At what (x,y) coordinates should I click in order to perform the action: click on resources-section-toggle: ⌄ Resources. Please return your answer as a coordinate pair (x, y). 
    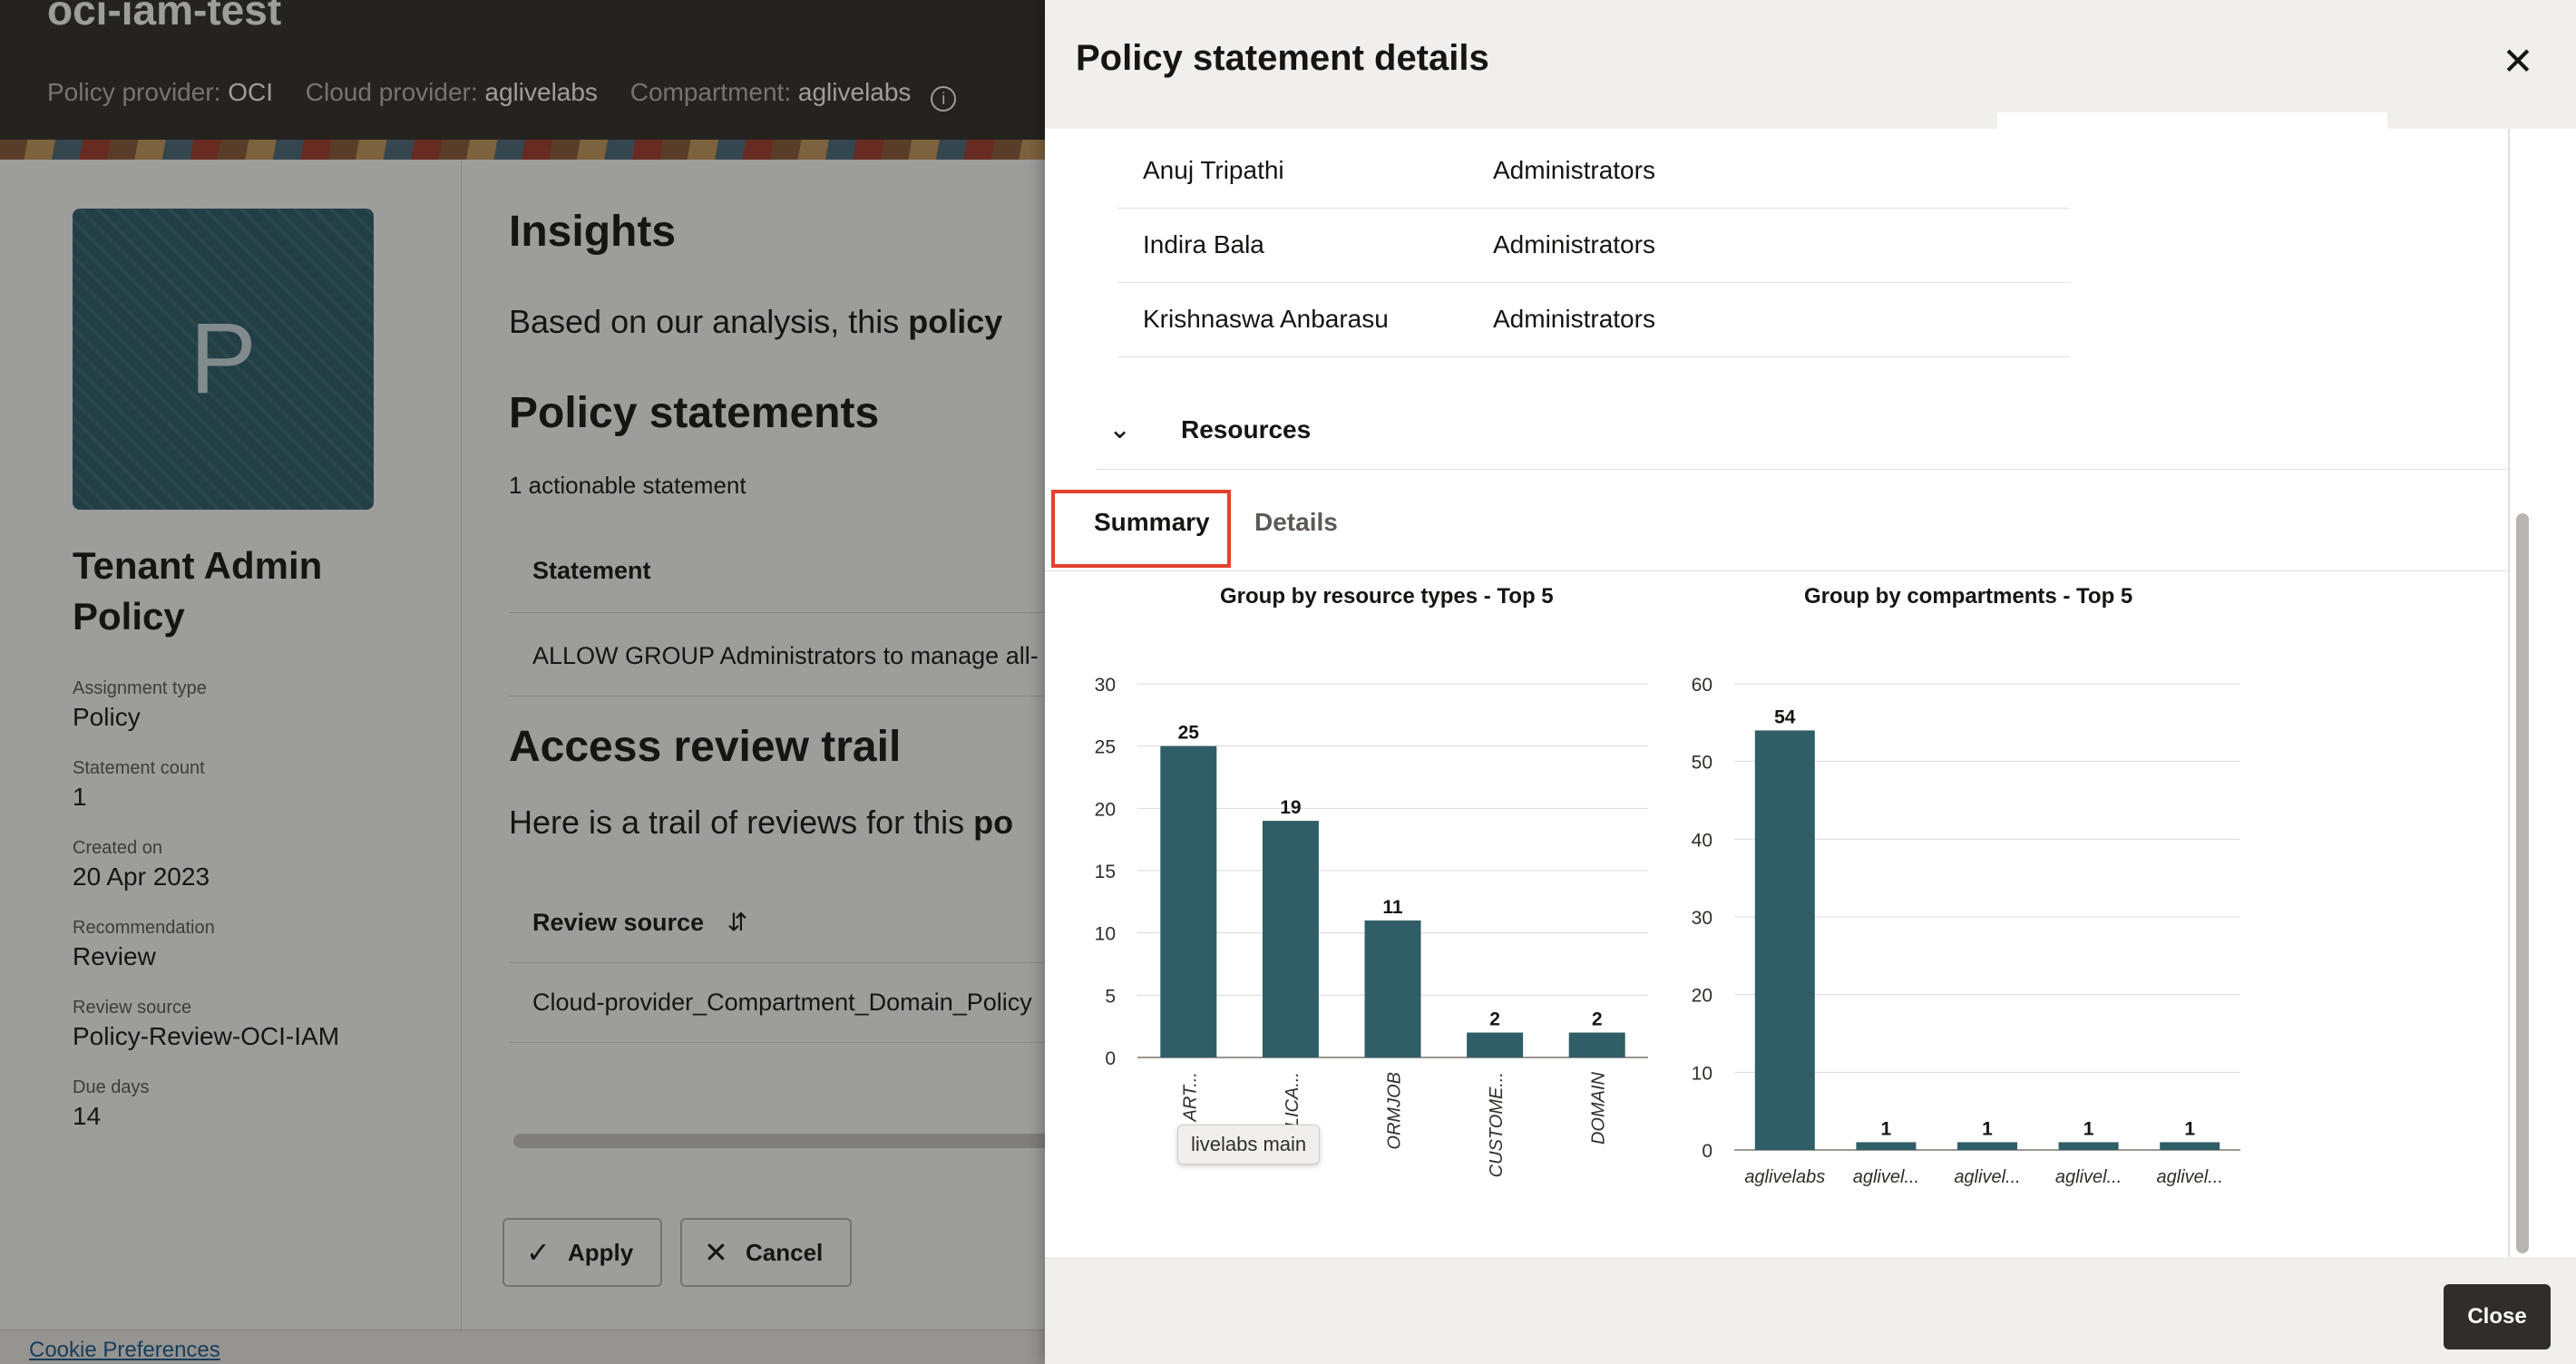
    Looking at the image, I should click on (1803, 435).